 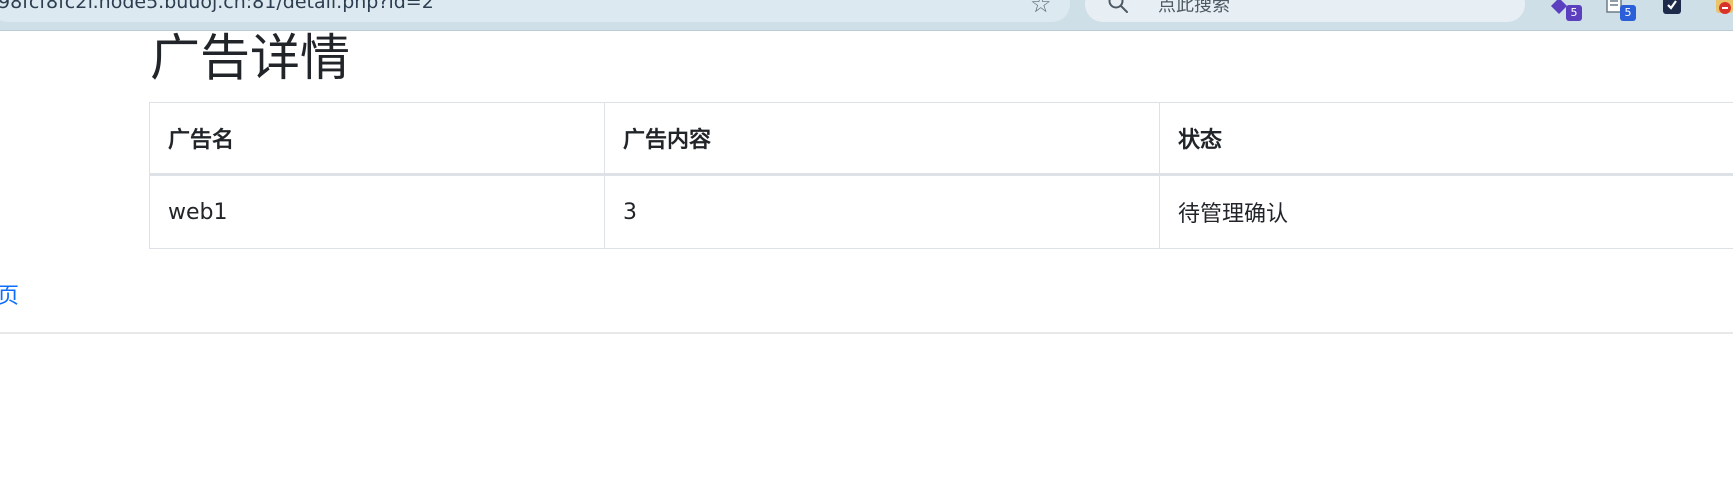 What do you see at coordinates (882, 139) in the screenshot?
I see `header-ad-content: 广告内容` at bounding box center [882, 139].